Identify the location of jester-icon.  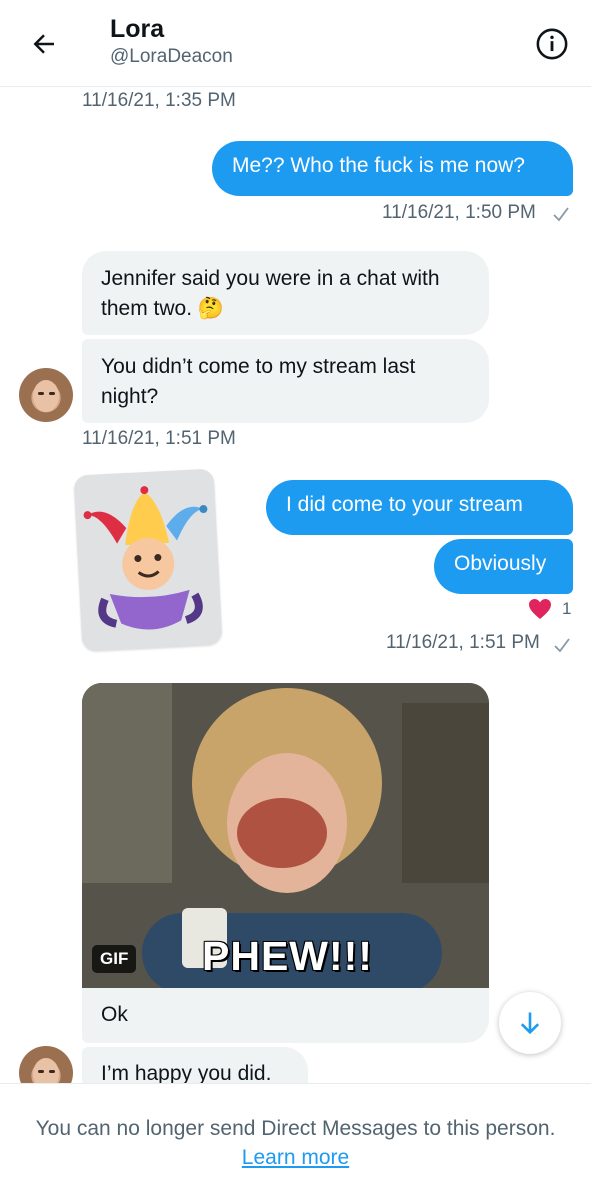
(145, 558).